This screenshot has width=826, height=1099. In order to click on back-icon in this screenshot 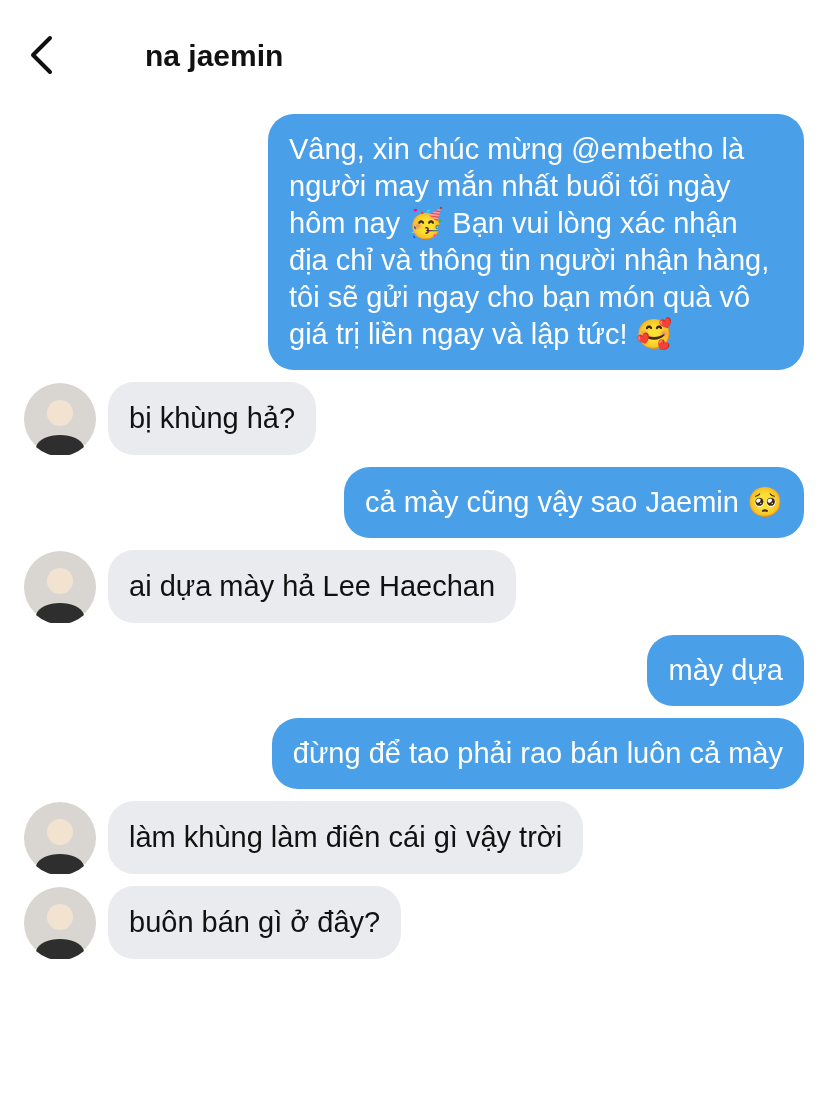, I will do `click(41, 55)`.